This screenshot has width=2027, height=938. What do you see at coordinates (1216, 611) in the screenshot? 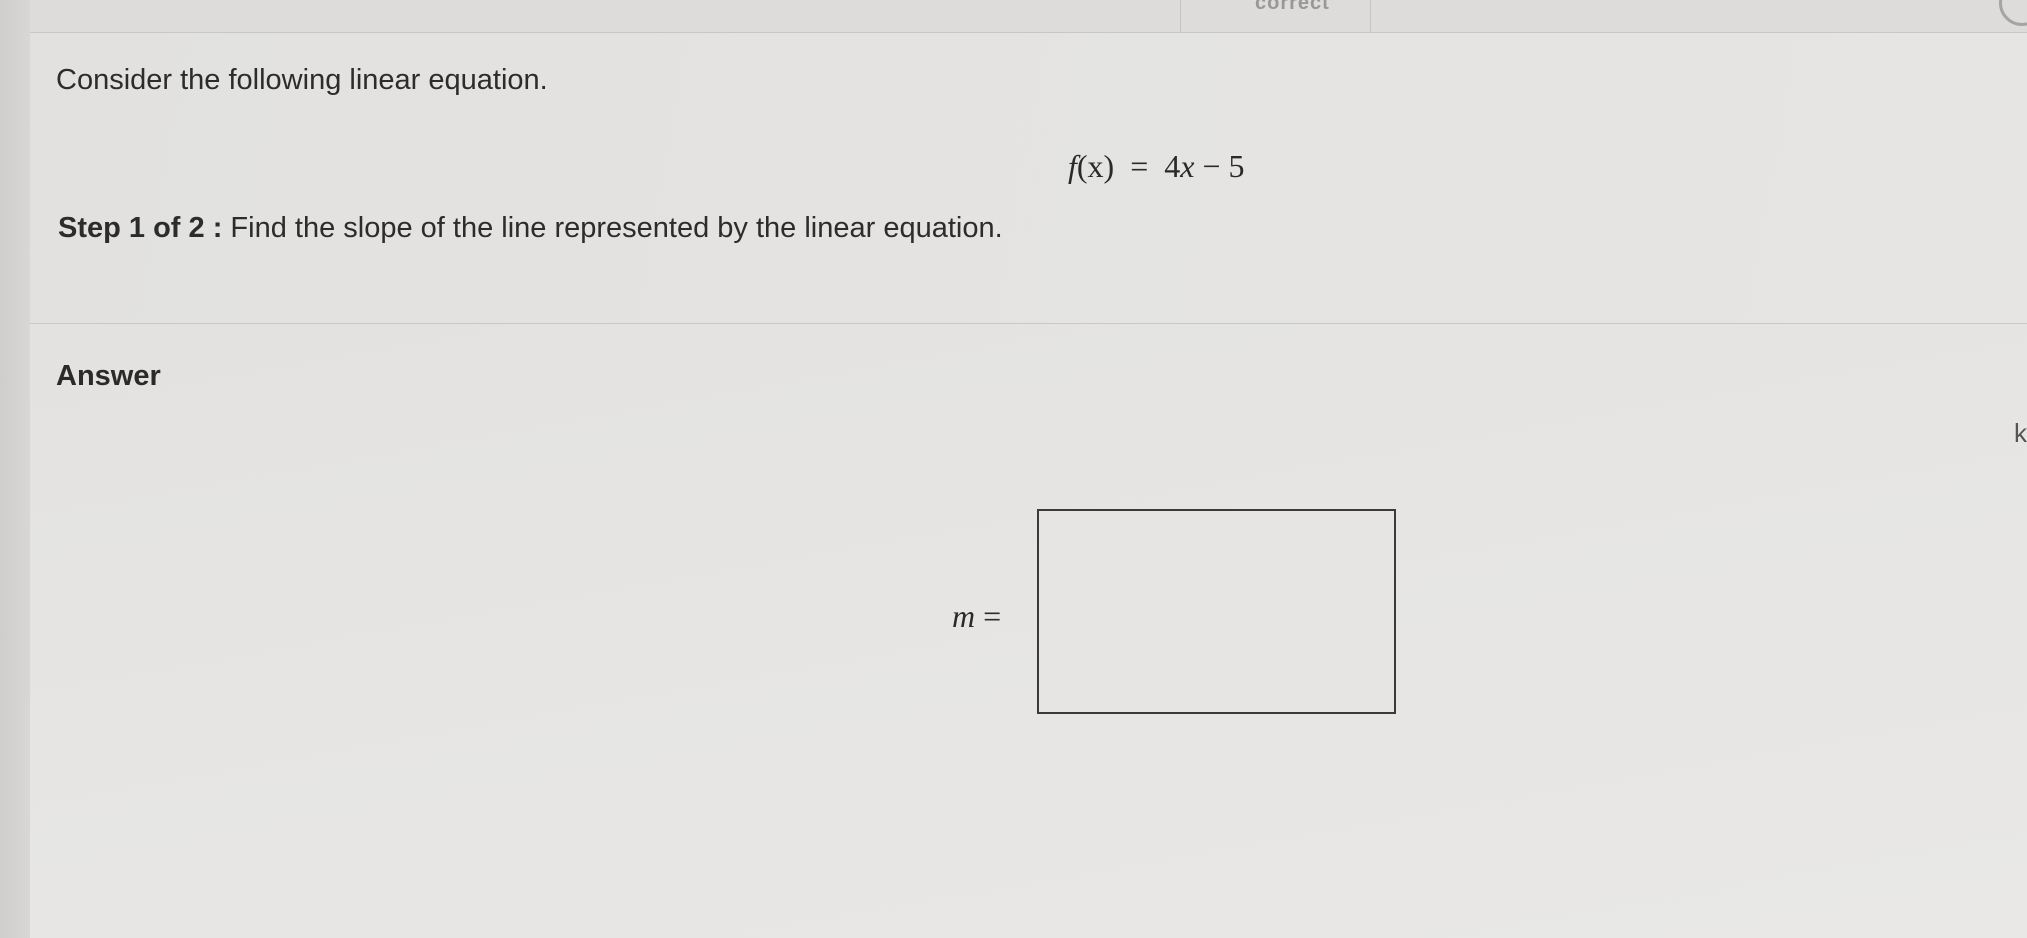
I see `slope-answer-input` at bounding box center [1216, 611].